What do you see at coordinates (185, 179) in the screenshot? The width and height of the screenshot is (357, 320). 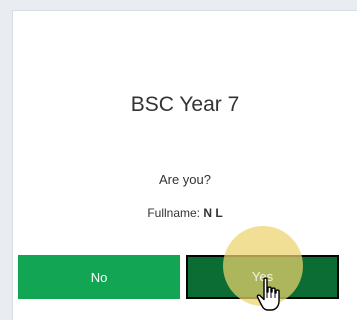 I see `dialog-question: Are you?` at bounding box center [185, 179].